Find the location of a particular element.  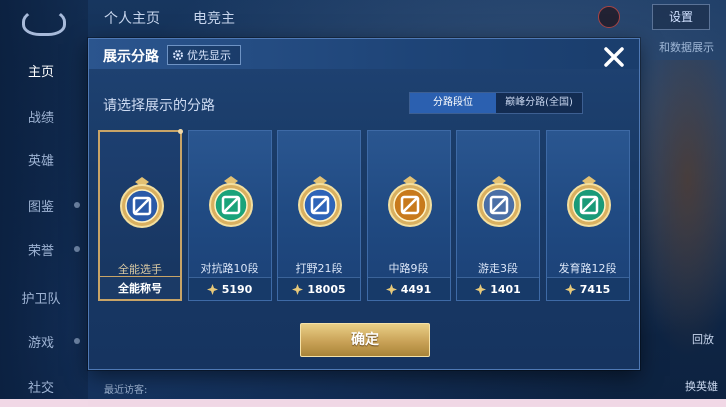

settings-button: 设置 is located at coordinates (681, 17).